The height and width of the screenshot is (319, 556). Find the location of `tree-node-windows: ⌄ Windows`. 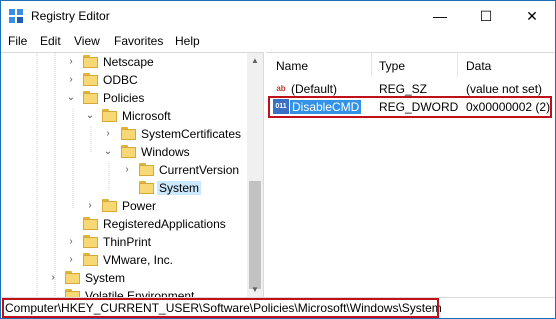

tree-node-windows: ⌄ Windows is located at coordinates (124, 153).